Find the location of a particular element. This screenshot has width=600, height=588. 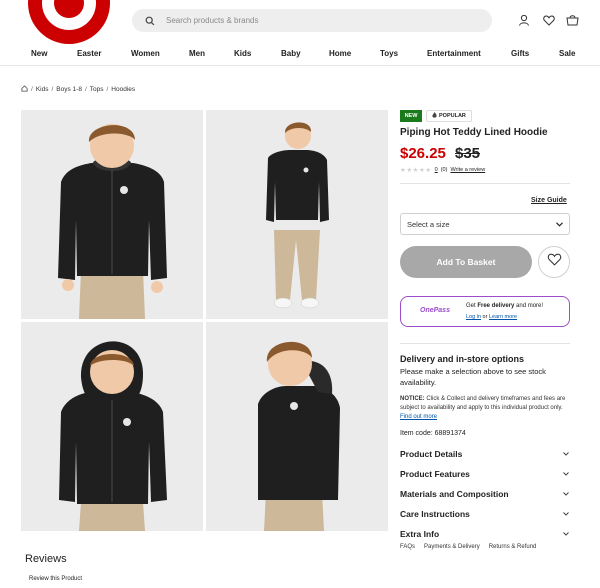

rating-row: ★★★★★ 0 (0) Write a review is located at coordinates (442, 170).